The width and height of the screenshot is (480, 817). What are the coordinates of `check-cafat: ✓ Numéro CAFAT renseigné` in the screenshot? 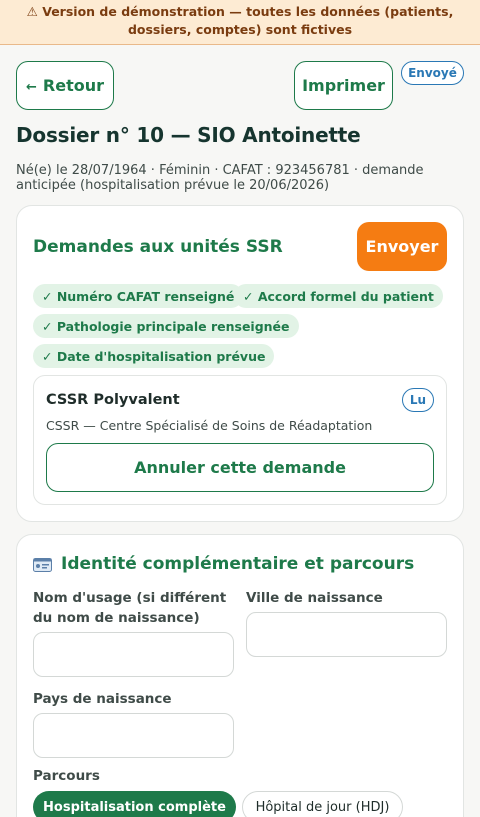 It's located at (138, 296).